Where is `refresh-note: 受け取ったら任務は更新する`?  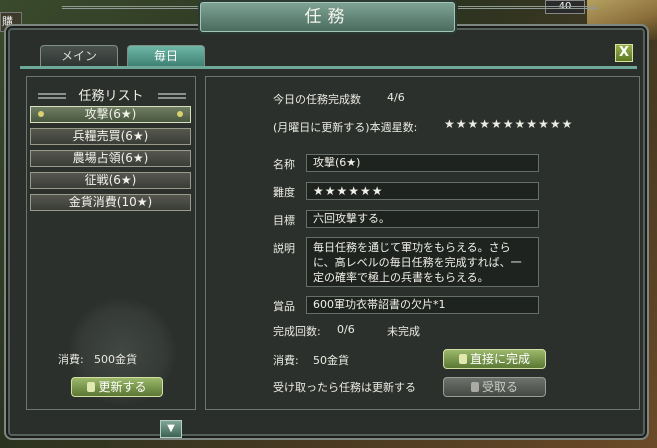
refresh-note: 受け取ったら任務は更新する is located at coordinates (344, 387).